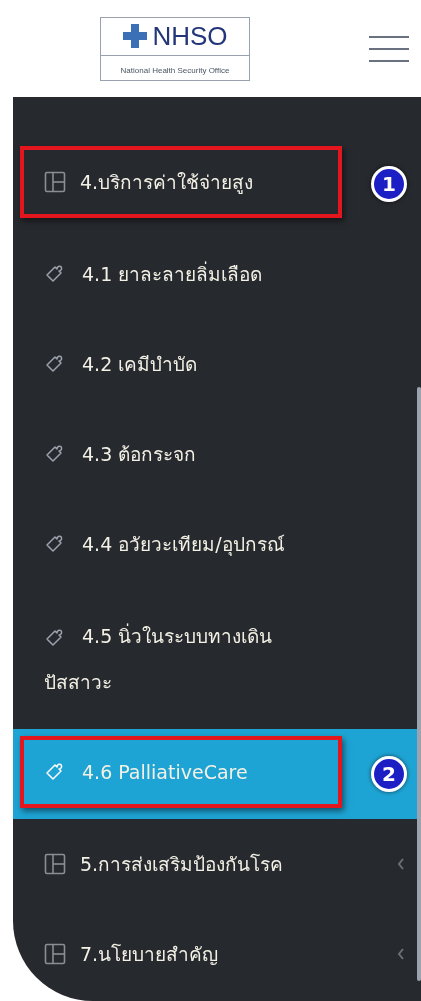 The image size is (421, 1001). I want to click on menu-item-label: 4.5 นิ่วในระบบทางเดินปัสสาวะ, so click(159, 658).